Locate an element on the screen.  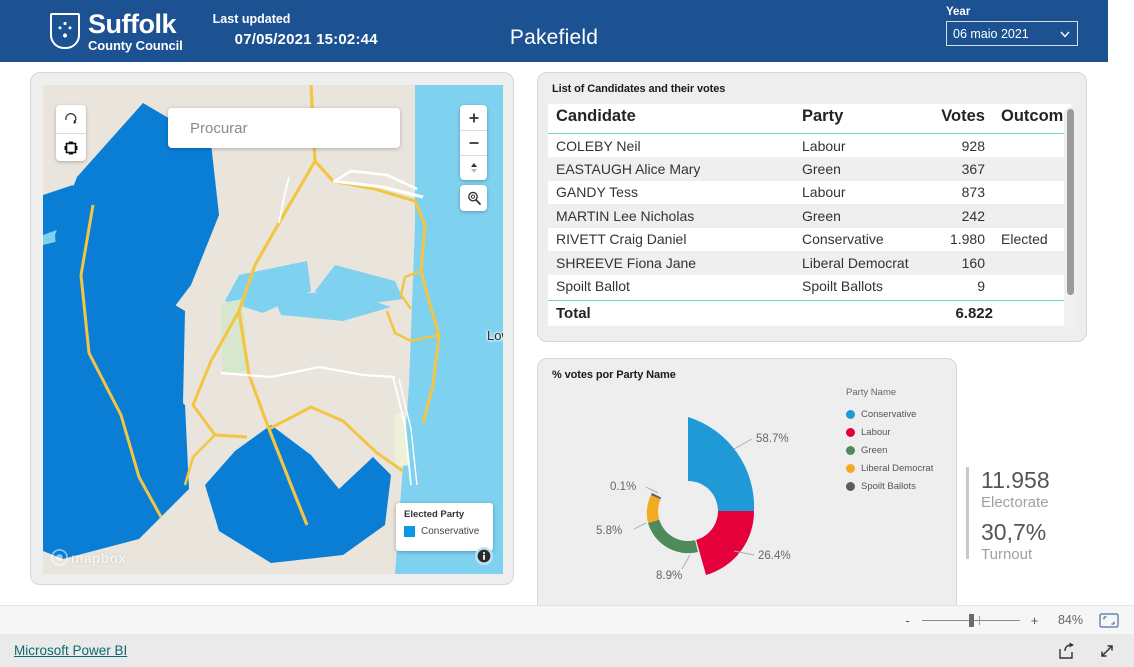
cell-candidate: EASTAUGH Alice Mary is located at coordinates (628, 168).